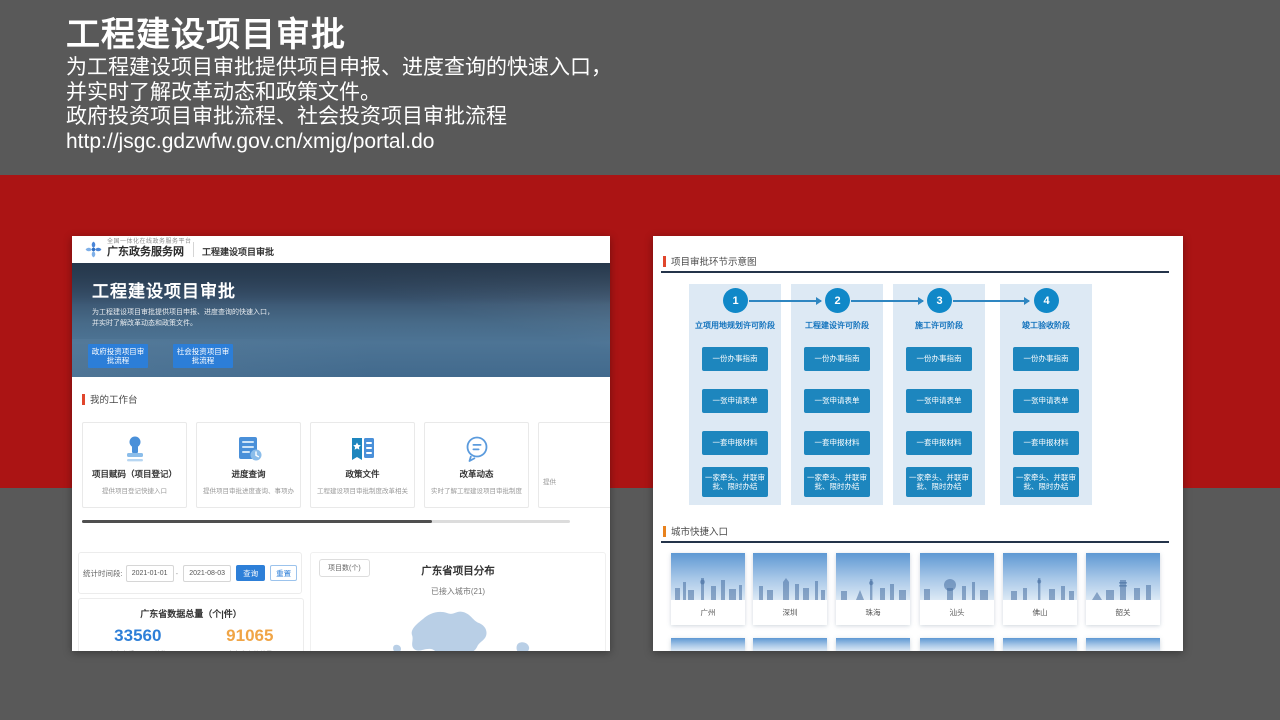 This screenshot has width=1280, height=720. What do you see at coordinates (363, 449) in the screenshot?
I see `policy-book-icon` at bounding box center [363, 449].